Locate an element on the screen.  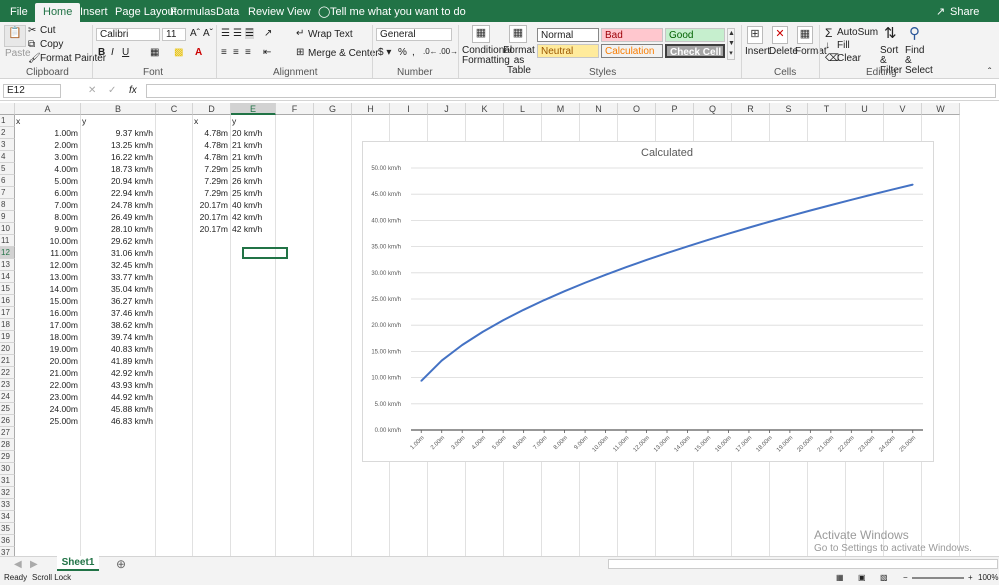
format-as-table-button: Format as Table is located at coordinates (519, 61).